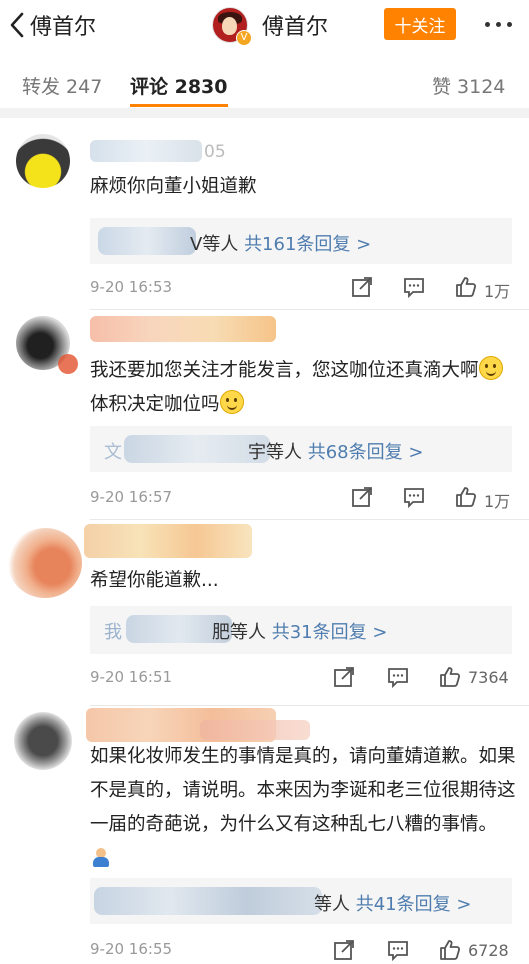 This screenshot has height=964, width=529. I want to click on replies-box: 等人 共41条回复 >, so click(301, 901).